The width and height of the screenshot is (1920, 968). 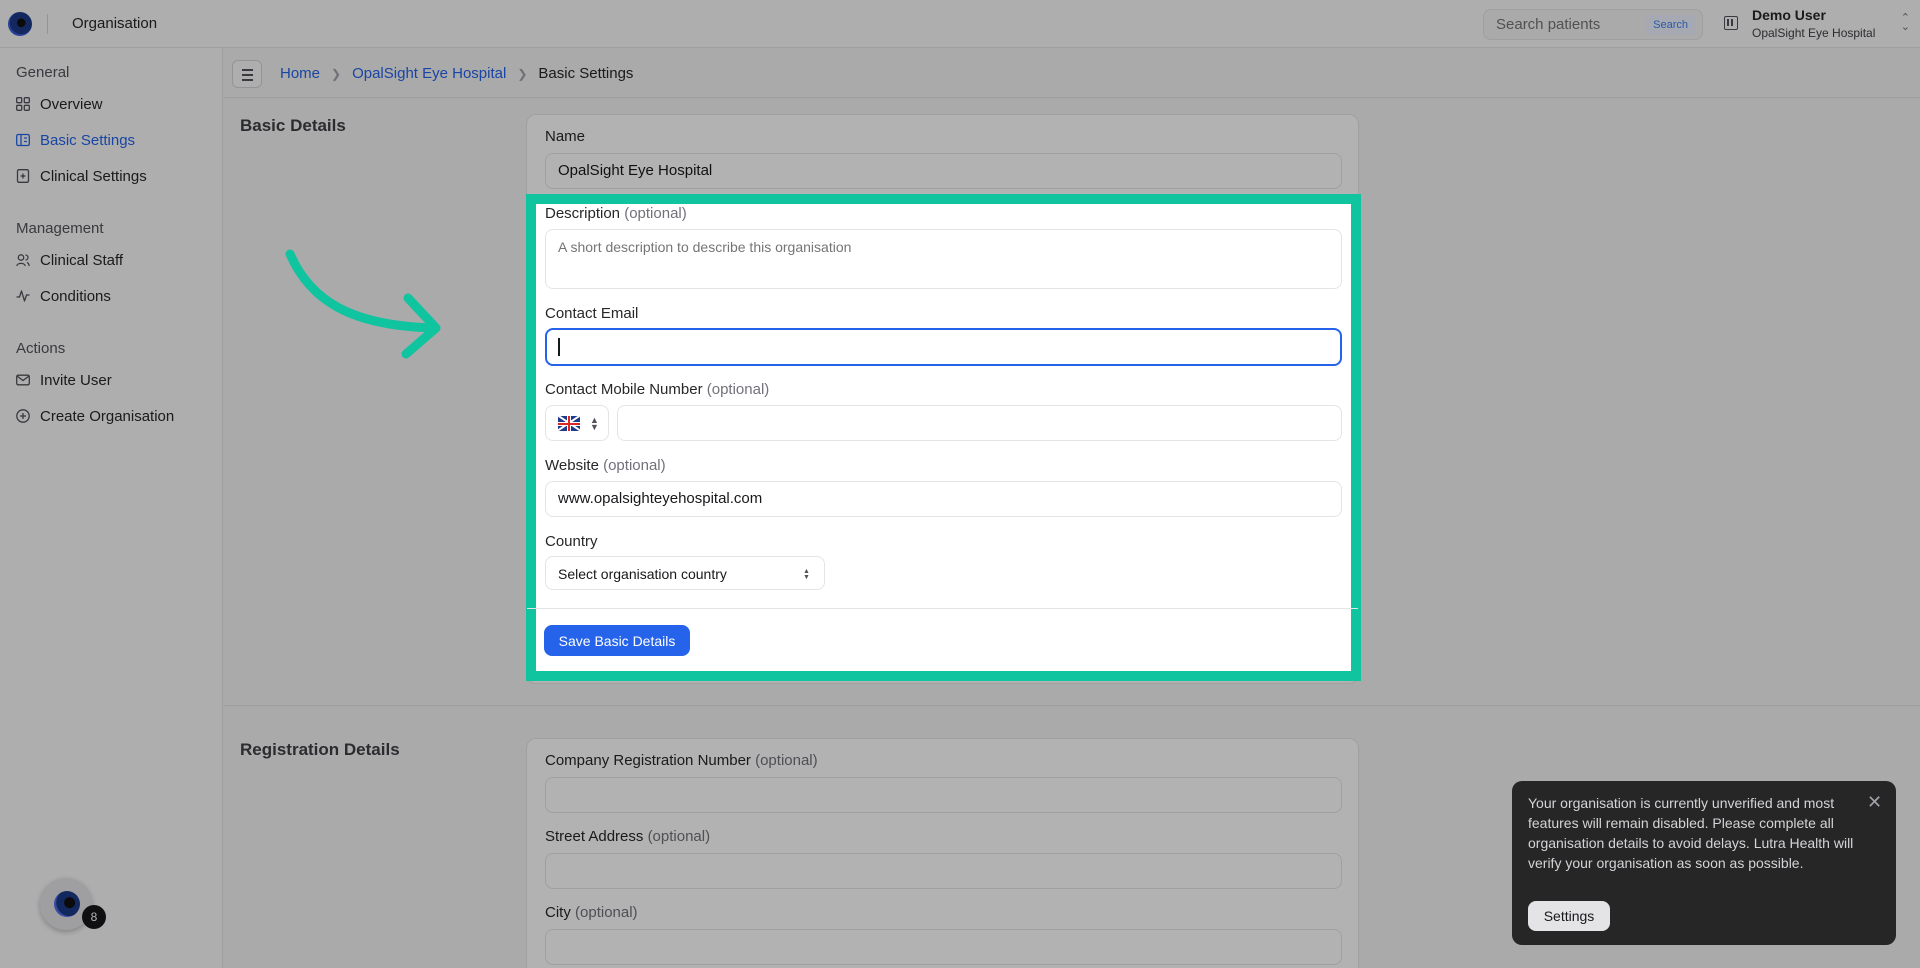 I want to click on uk-flag-icon, so click(x=569, y=423).